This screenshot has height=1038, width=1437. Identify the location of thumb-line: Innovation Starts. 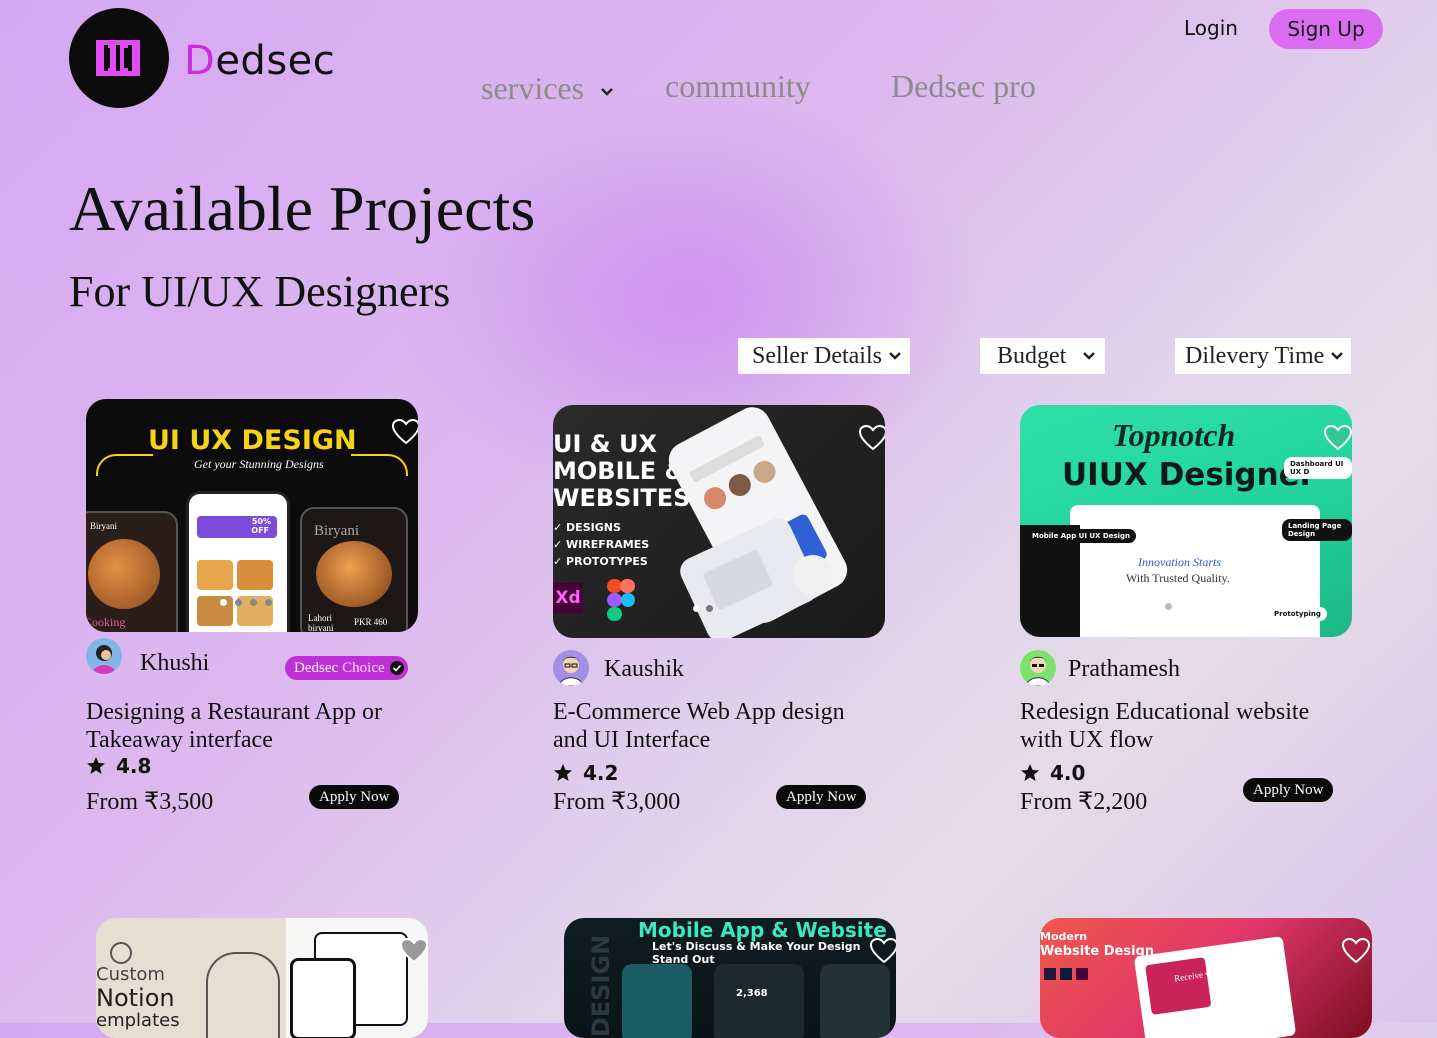
(1179, 562).